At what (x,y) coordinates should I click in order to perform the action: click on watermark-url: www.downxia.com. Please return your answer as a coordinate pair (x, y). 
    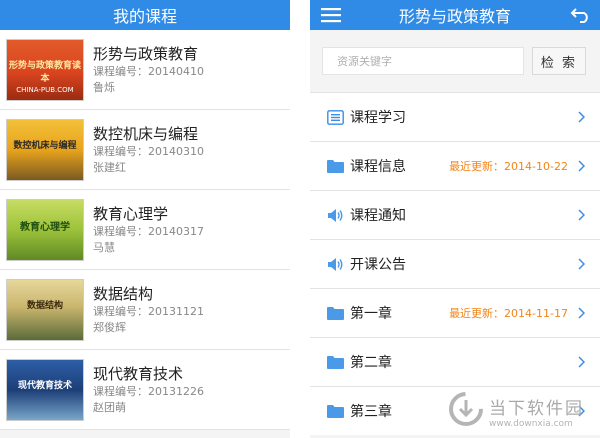
    Looking at the image, I should click on (531, 423).